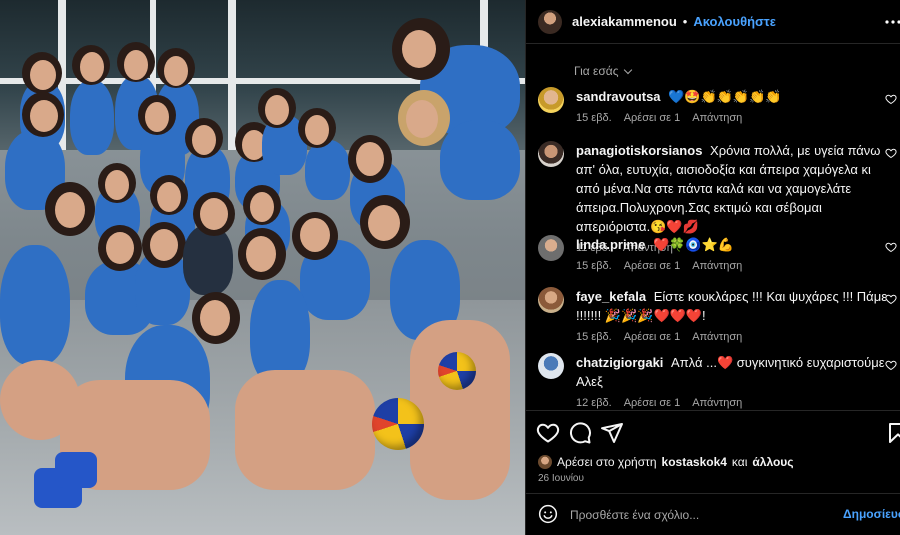 This screenshot has width=900, height=535. Describe the element at coordinates (694, 462) in the screenshot. I see `liked-by-user: kostaskok4` at that location.